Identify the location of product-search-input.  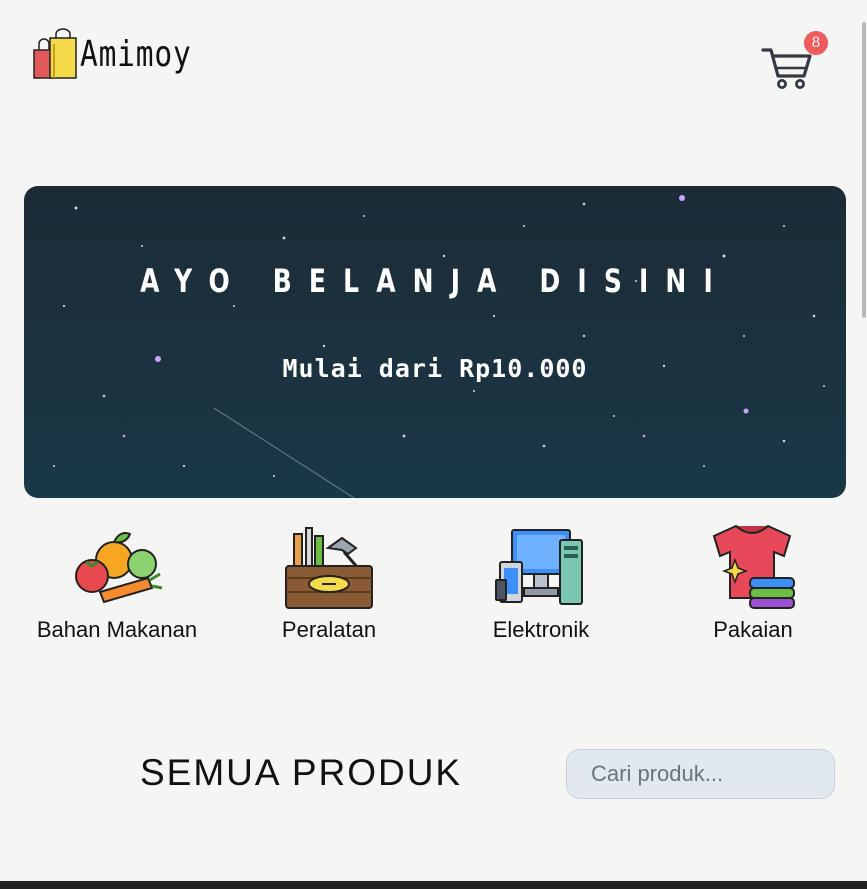
(700, 774).